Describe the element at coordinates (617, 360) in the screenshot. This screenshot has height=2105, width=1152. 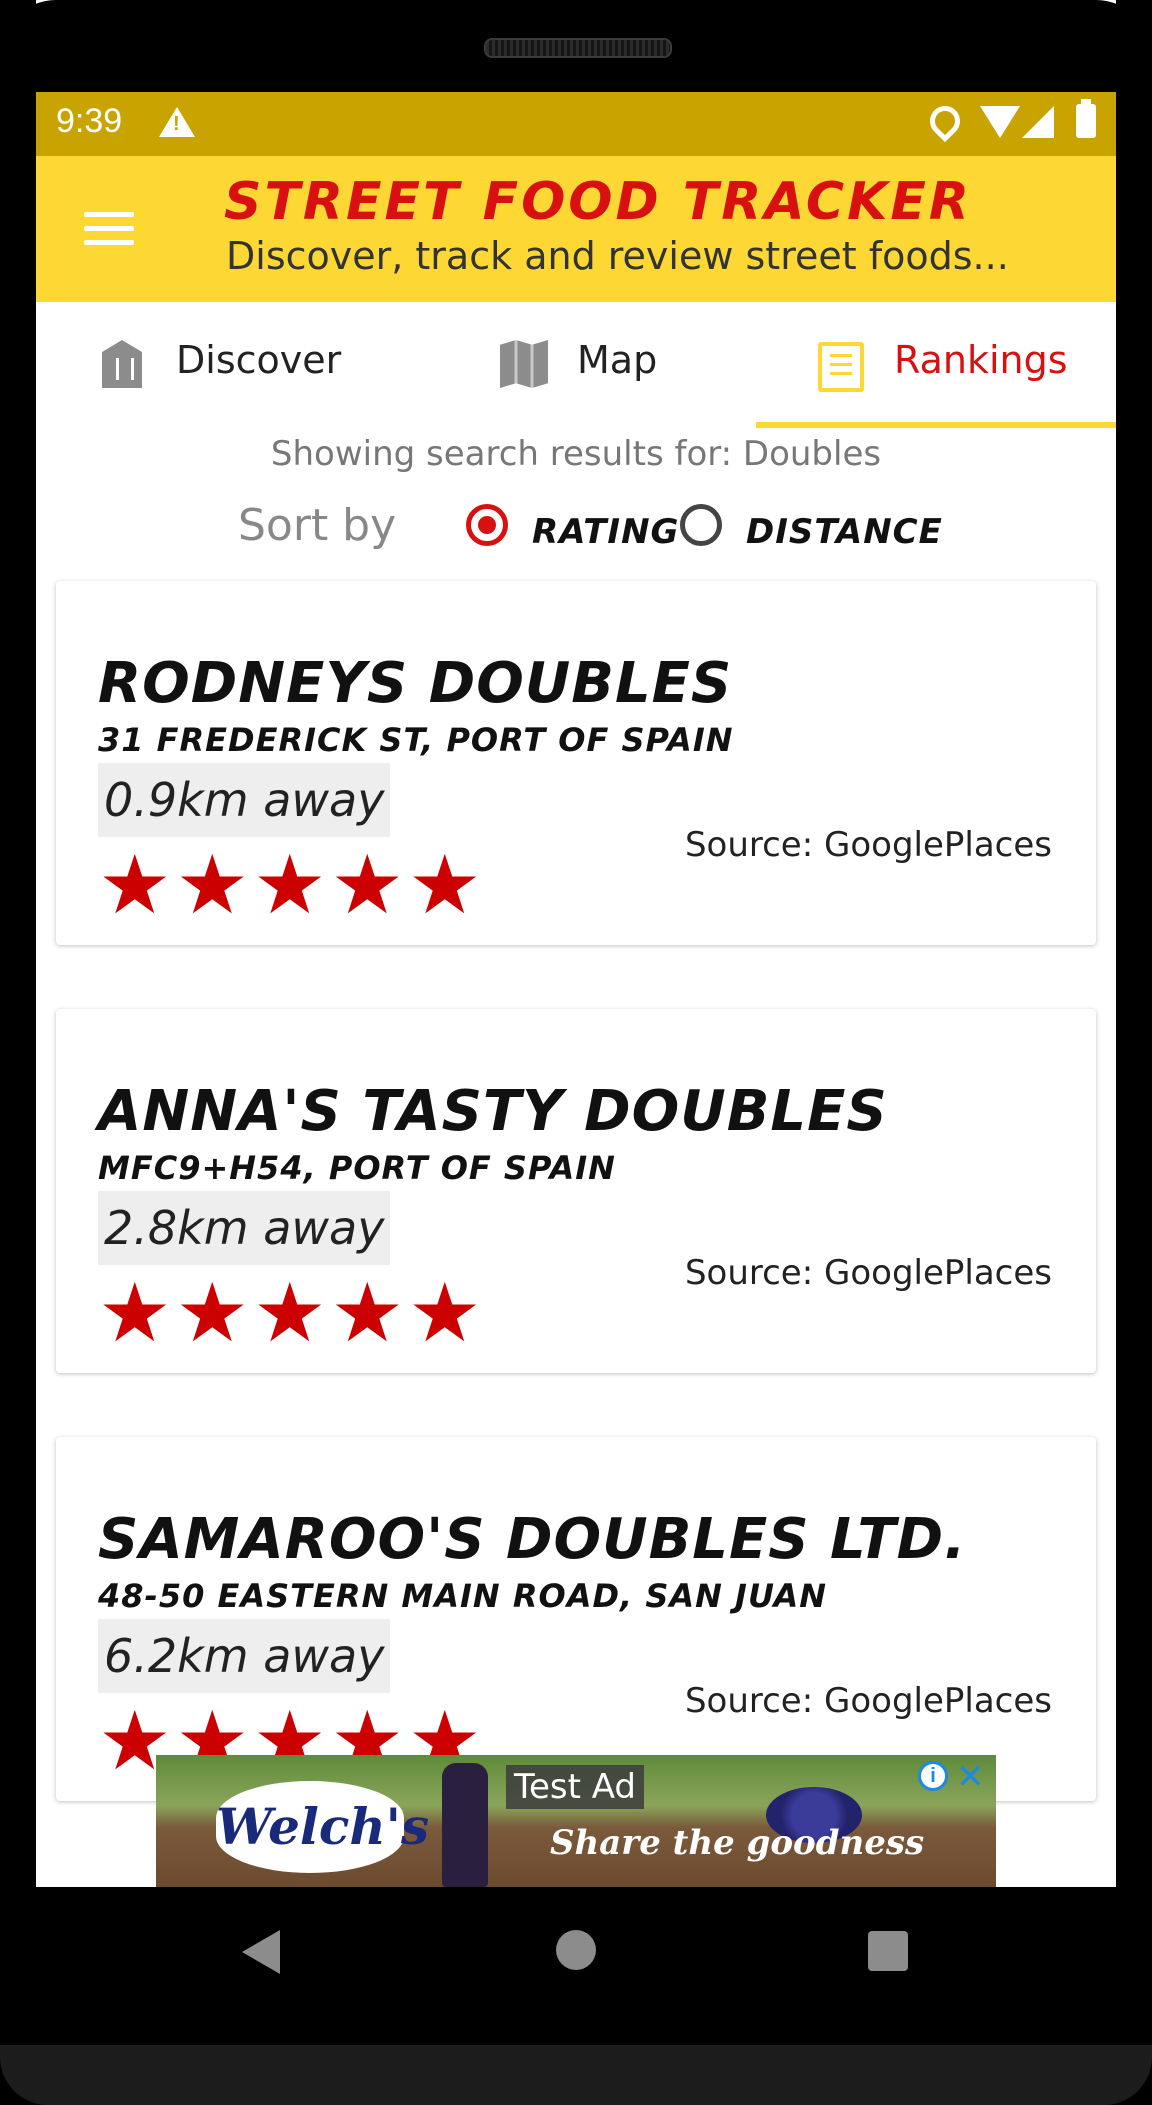
I see `tab-map-label: Map` at that location.